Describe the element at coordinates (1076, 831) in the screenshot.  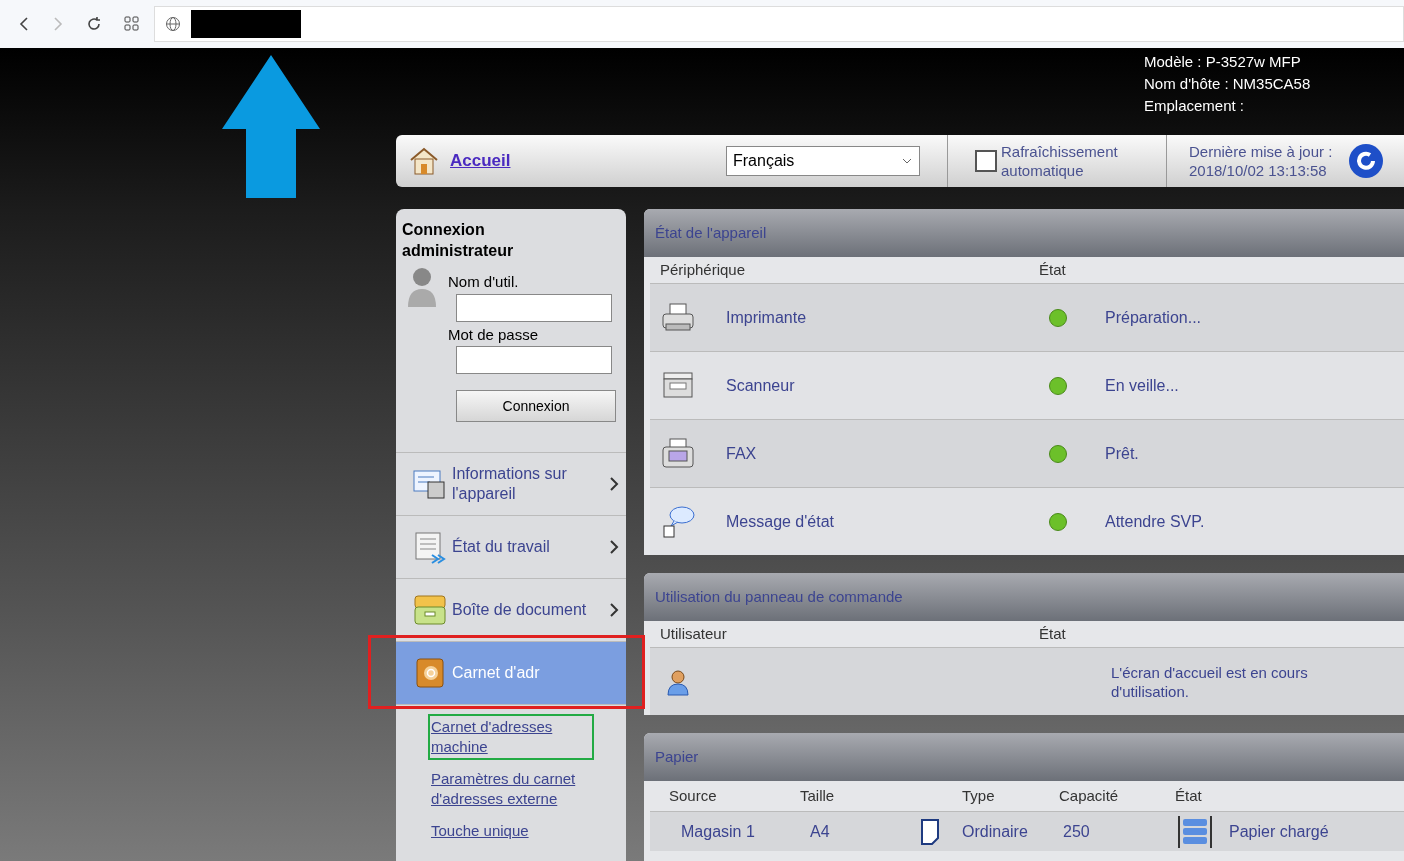
I see `paper-capacity: 250` at that location.